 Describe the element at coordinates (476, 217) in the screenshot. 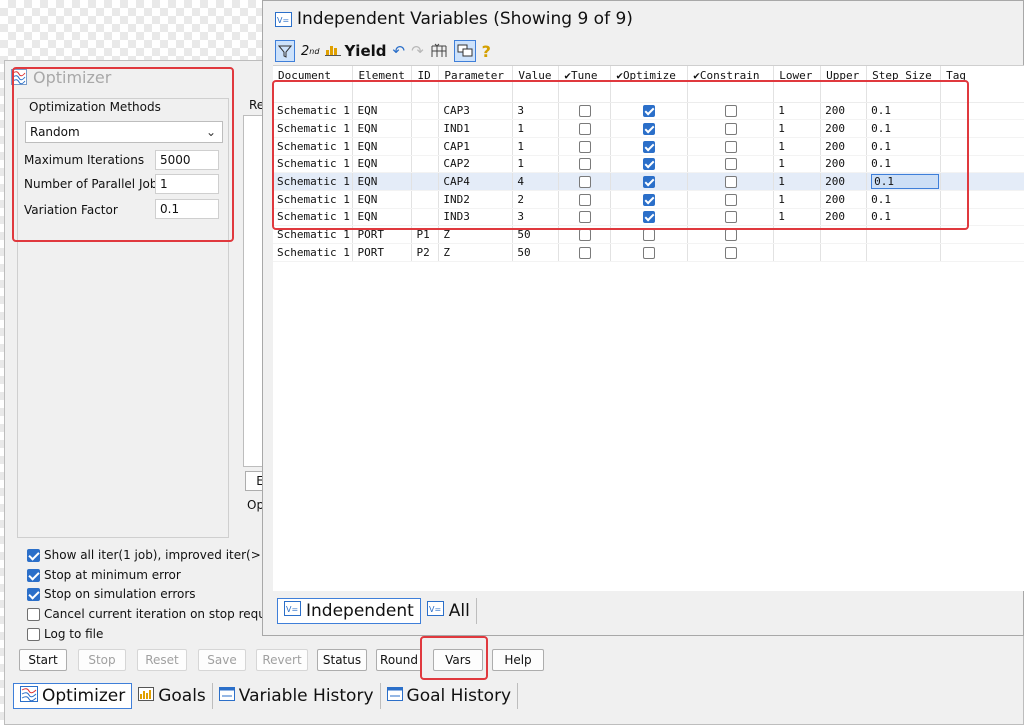

I see `cell-parameter: IND3` at that location.